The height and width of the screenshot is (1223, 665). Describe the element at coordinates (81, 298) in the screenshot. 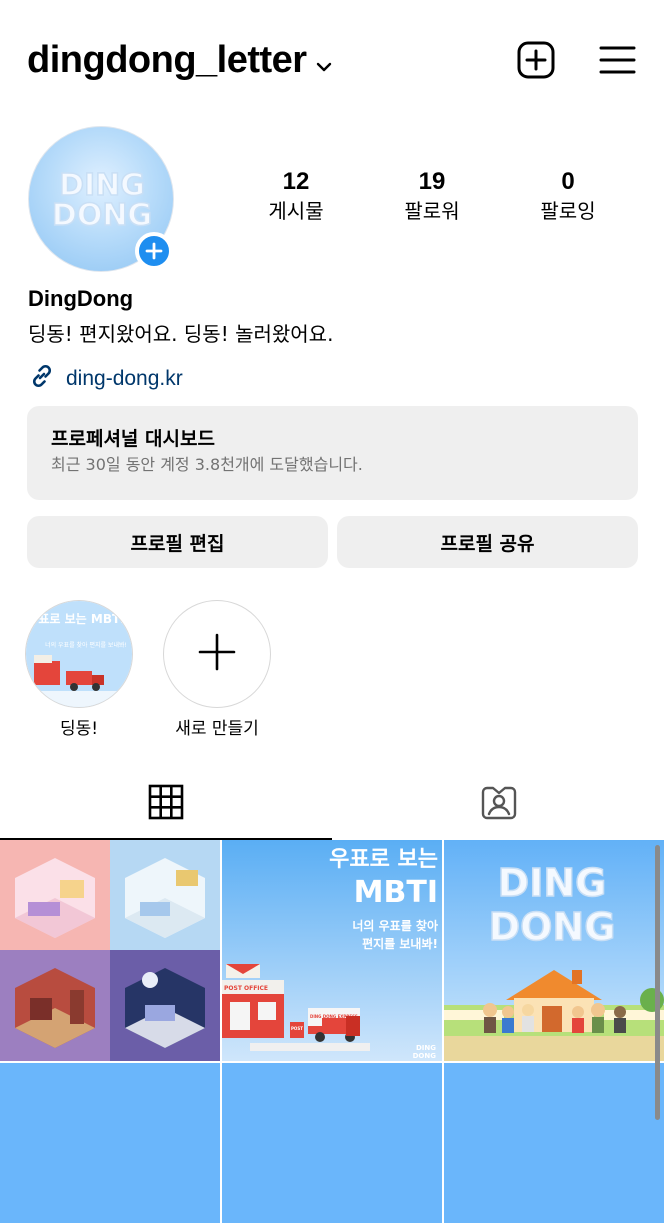

I see `display-name: DingDong` at that location.